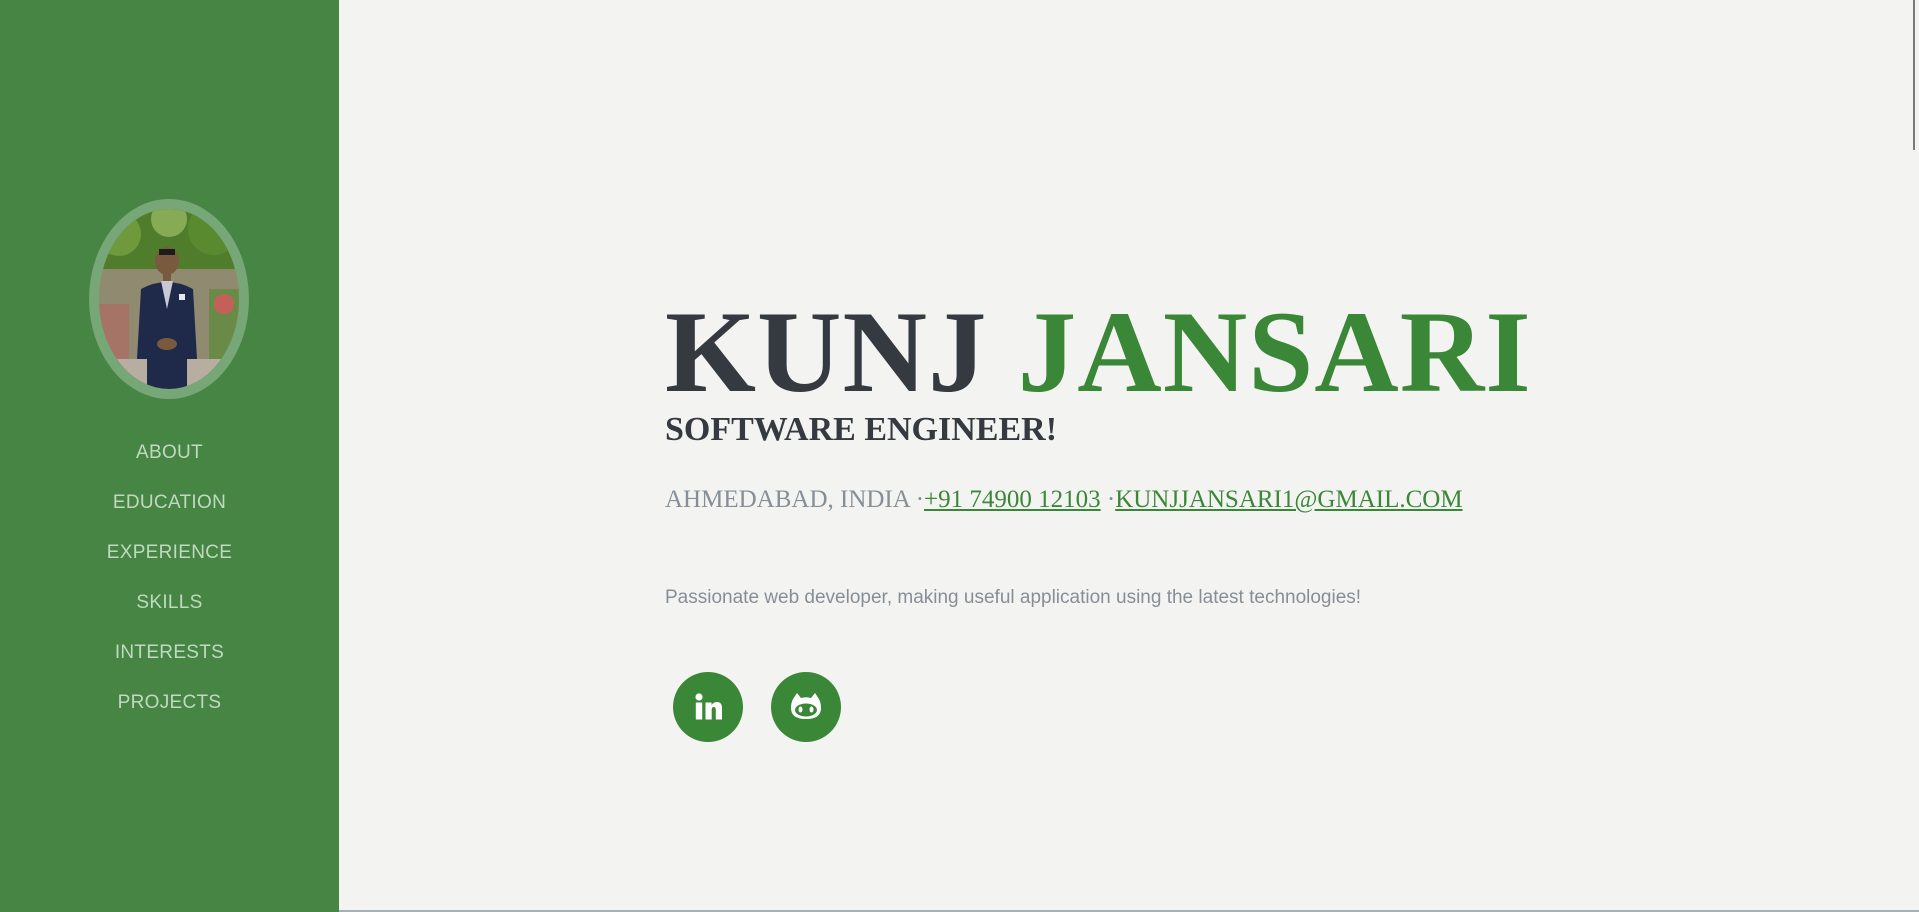  I want to click on nav-link-projects: PROJECTS, so click(170, 703).